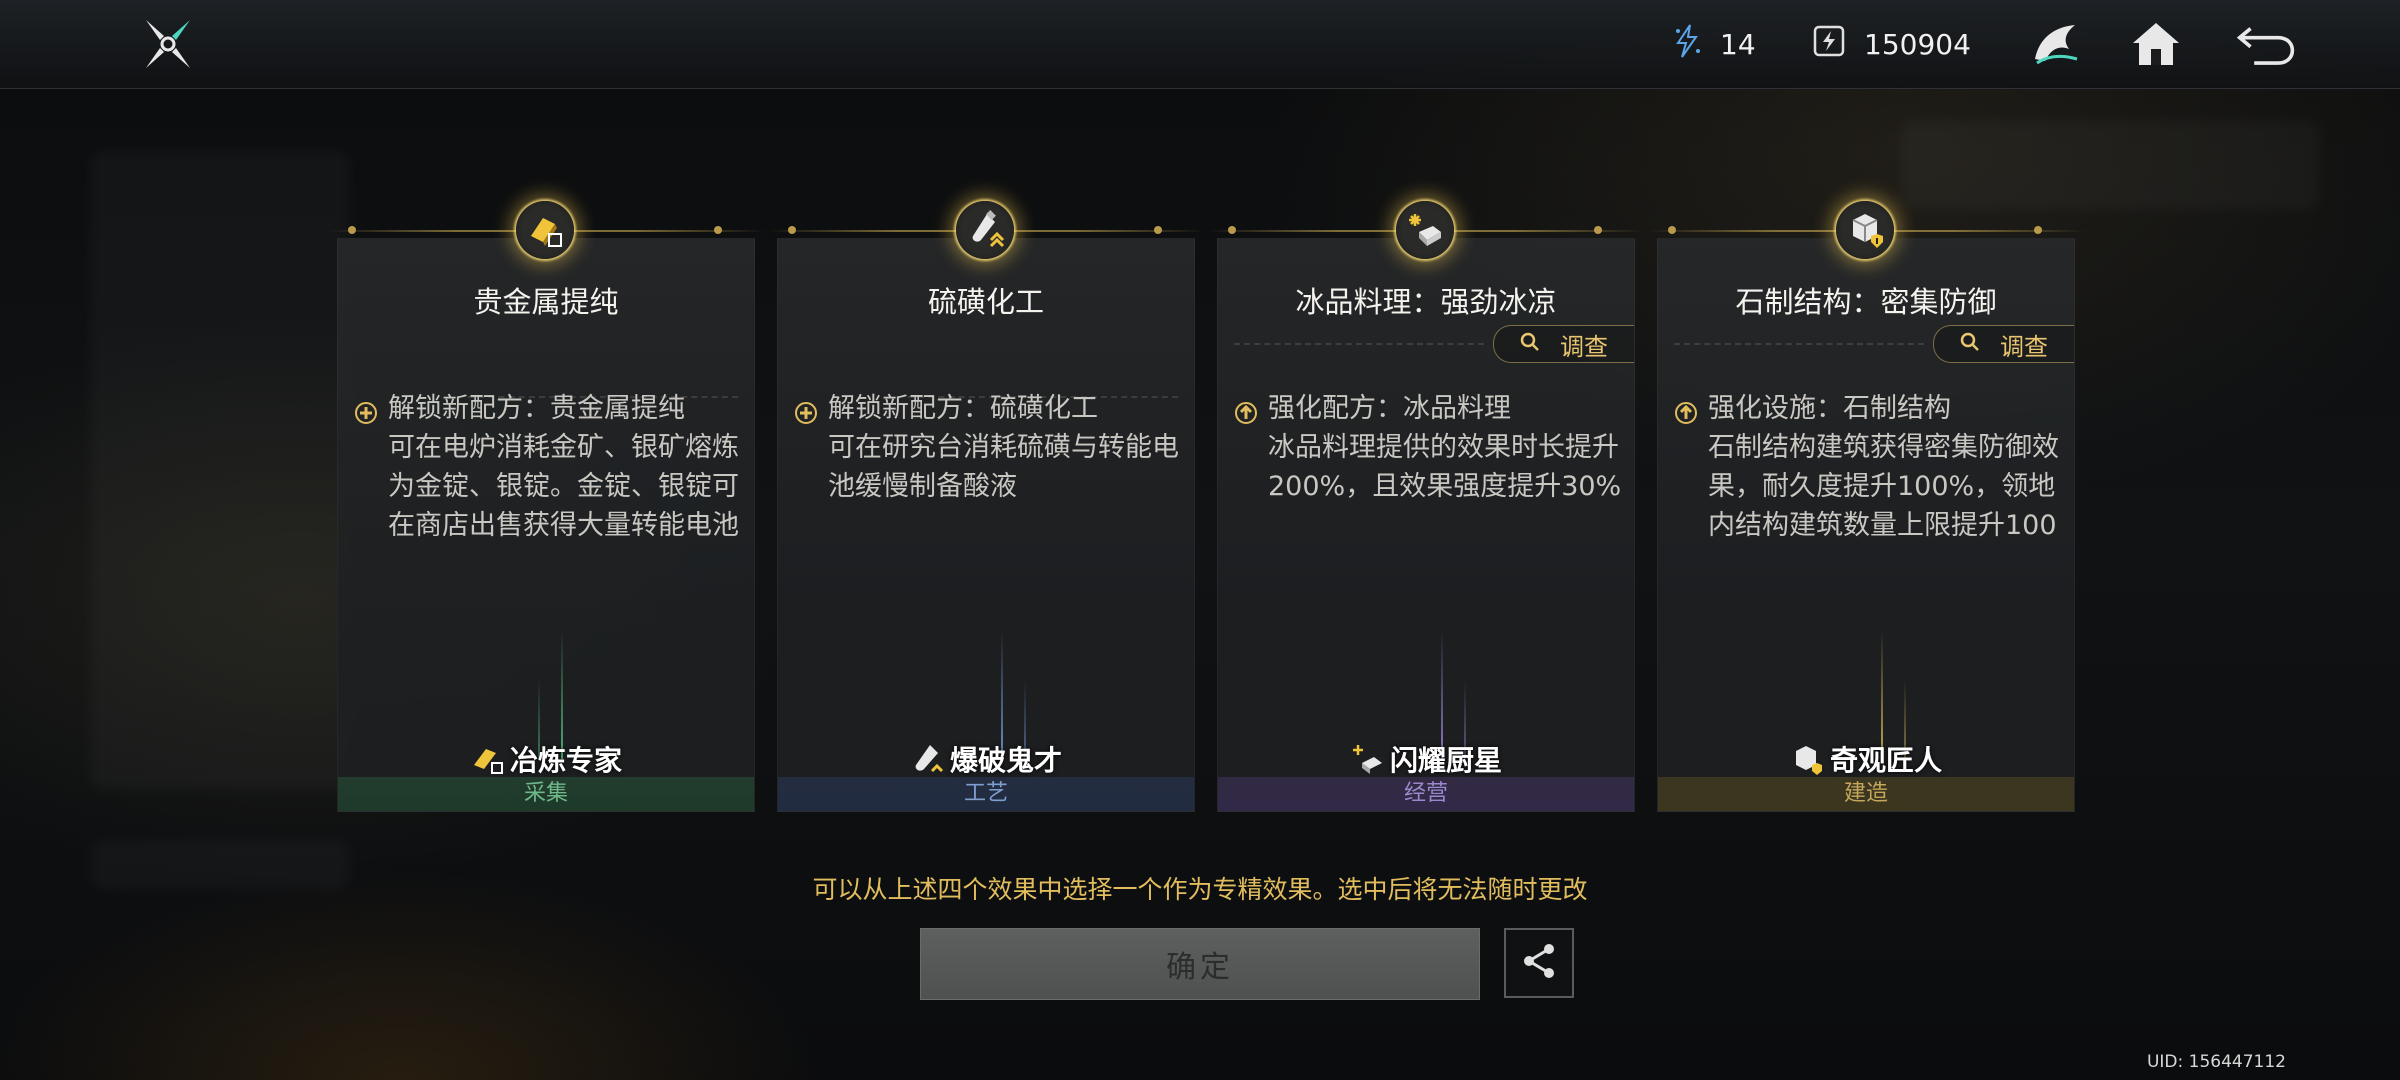  What do you see at coordinates (963, 408) in the screenshot?
I see `description-head: 解锁新配方：硫磺化工` at bounding box center [963, 408].